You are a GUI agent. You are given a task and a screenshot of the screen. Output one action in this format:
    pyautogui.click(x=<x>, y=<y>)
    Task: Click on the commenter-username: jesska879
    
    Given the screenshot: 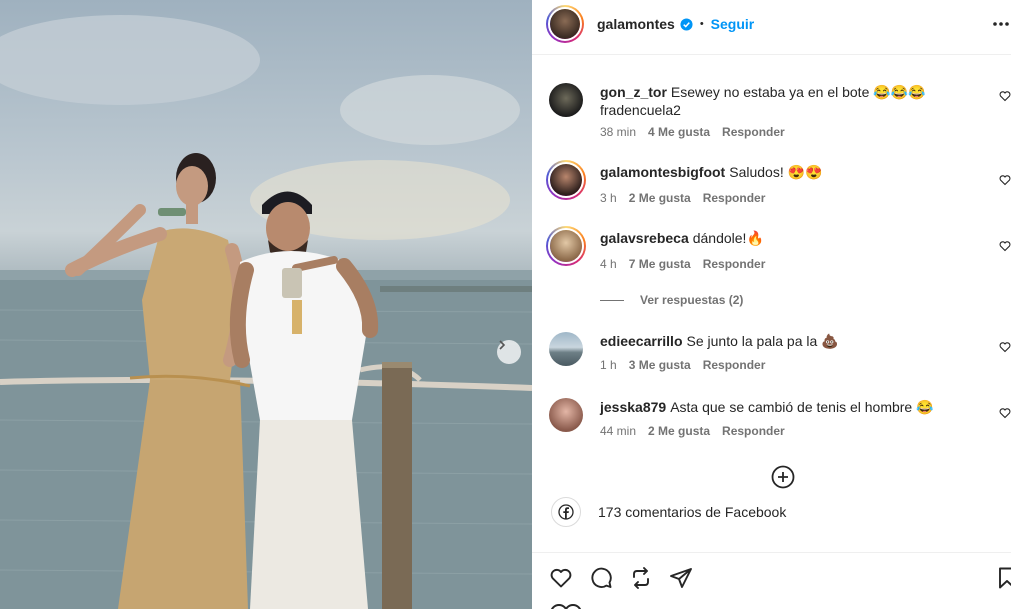 What is the action you would take?
    pyautogui.click(x=633, y=407)
    